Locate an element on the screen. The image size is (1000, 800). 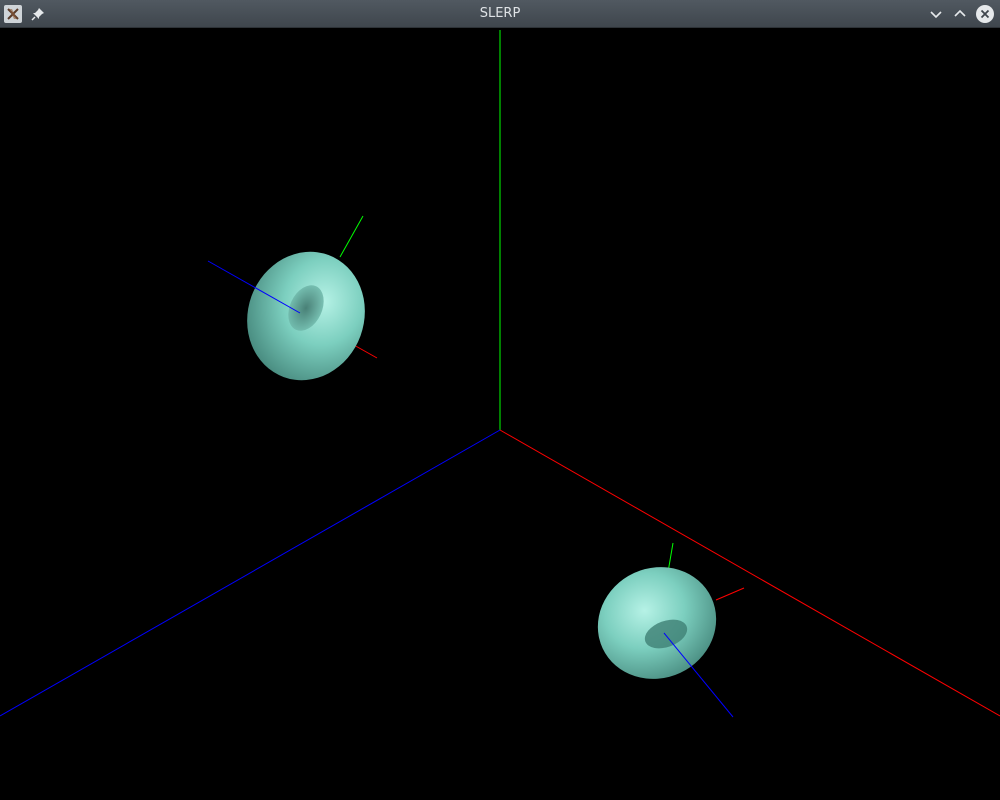
chevron-up-icon is located at coordinates (960, 13).